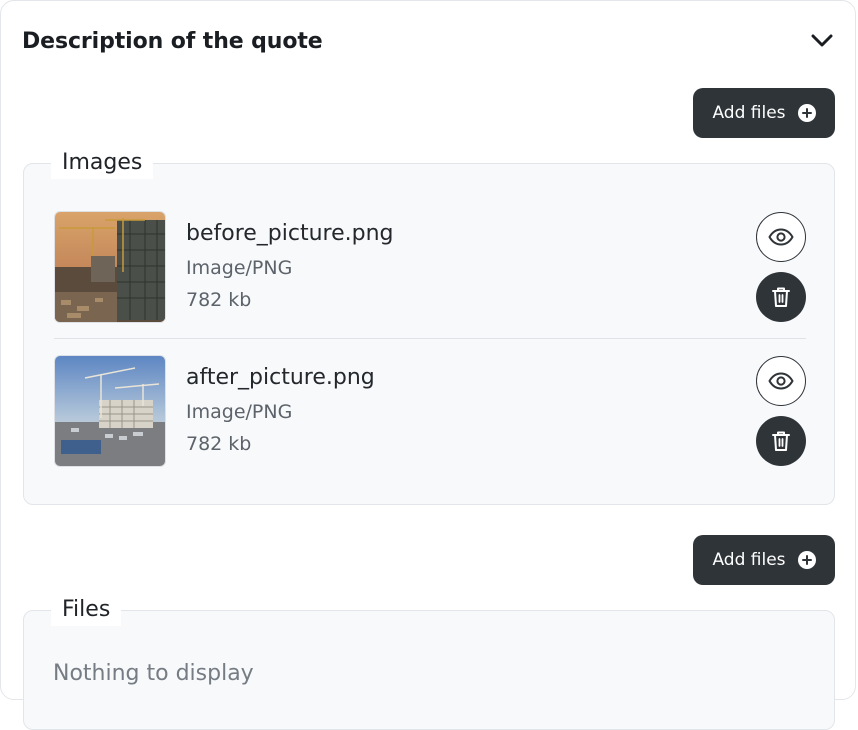 Image resolution: width=858 pixels, height=730 pixels. I want to click on panel-title: Description of the quote, so click(172, 41).